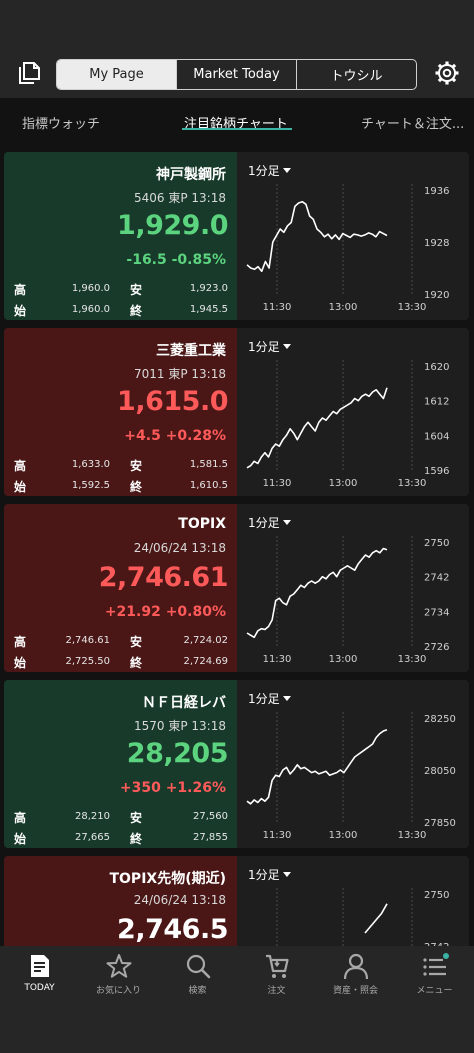 This screenshot has height=1053, width=474. Describe the element at coordinates (172, 401) in the screenshot. I see `stock-price: 1,615.0` at that location.